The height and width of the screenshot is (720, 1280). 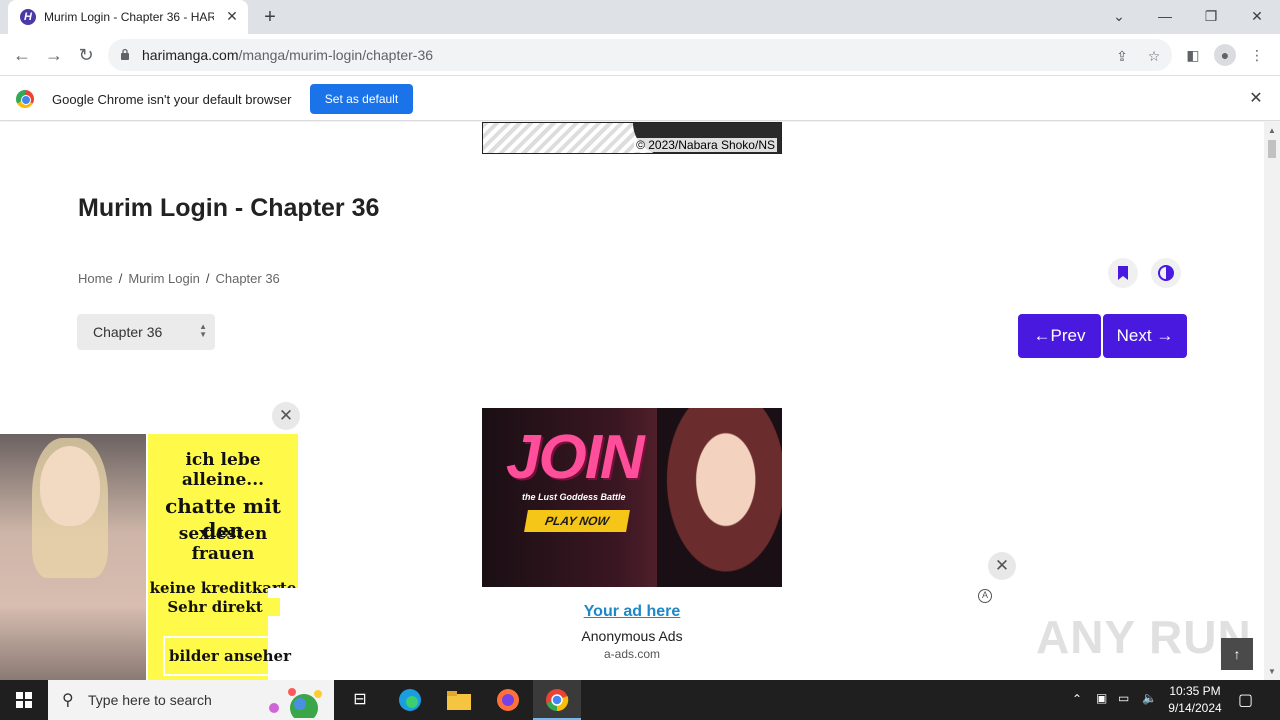 What do you see at coordinates (1272, 130) in the screenshot?
I see `scroll-up-icon: ▲` at bounding box center [1272, 130].